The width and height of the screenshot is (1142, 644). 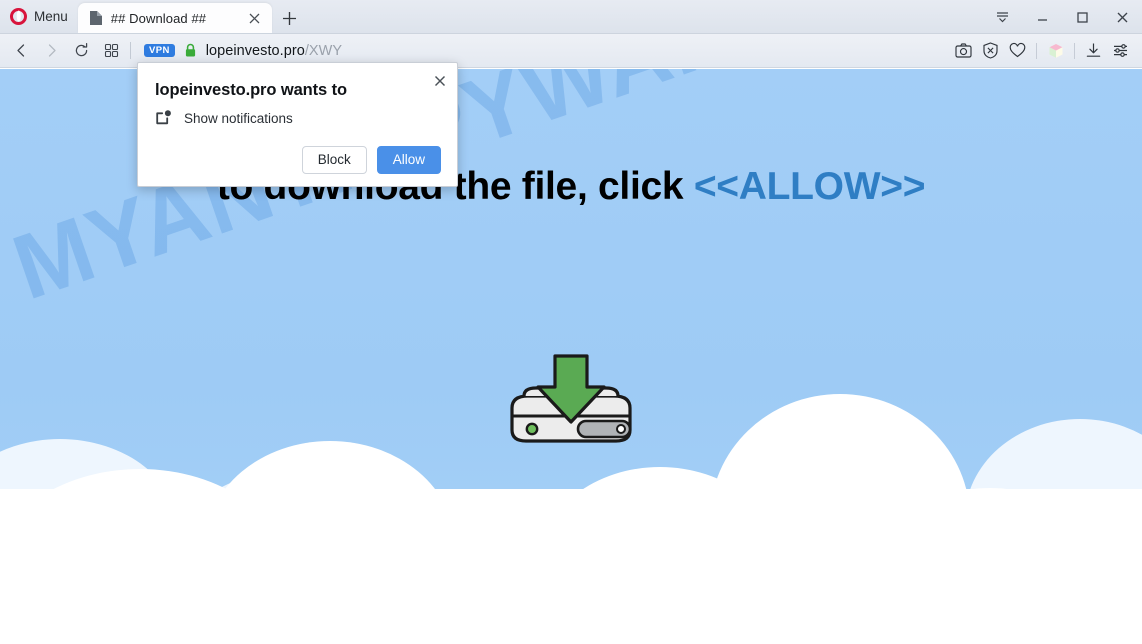 I want to click on dialog-actions: Block Allow, so click(x=371, y=159).